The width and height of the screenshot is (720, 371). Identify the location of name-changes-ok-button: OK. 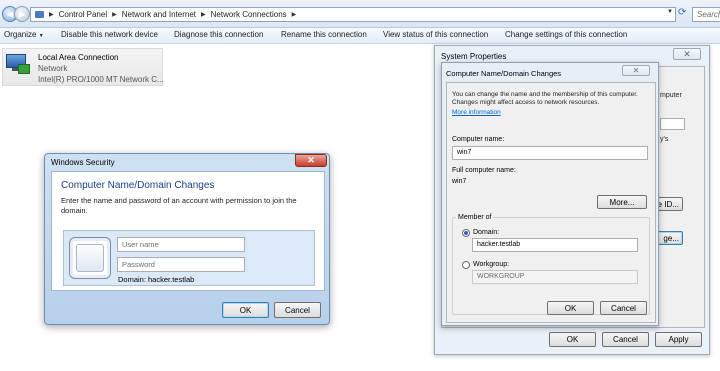
(570, 308).